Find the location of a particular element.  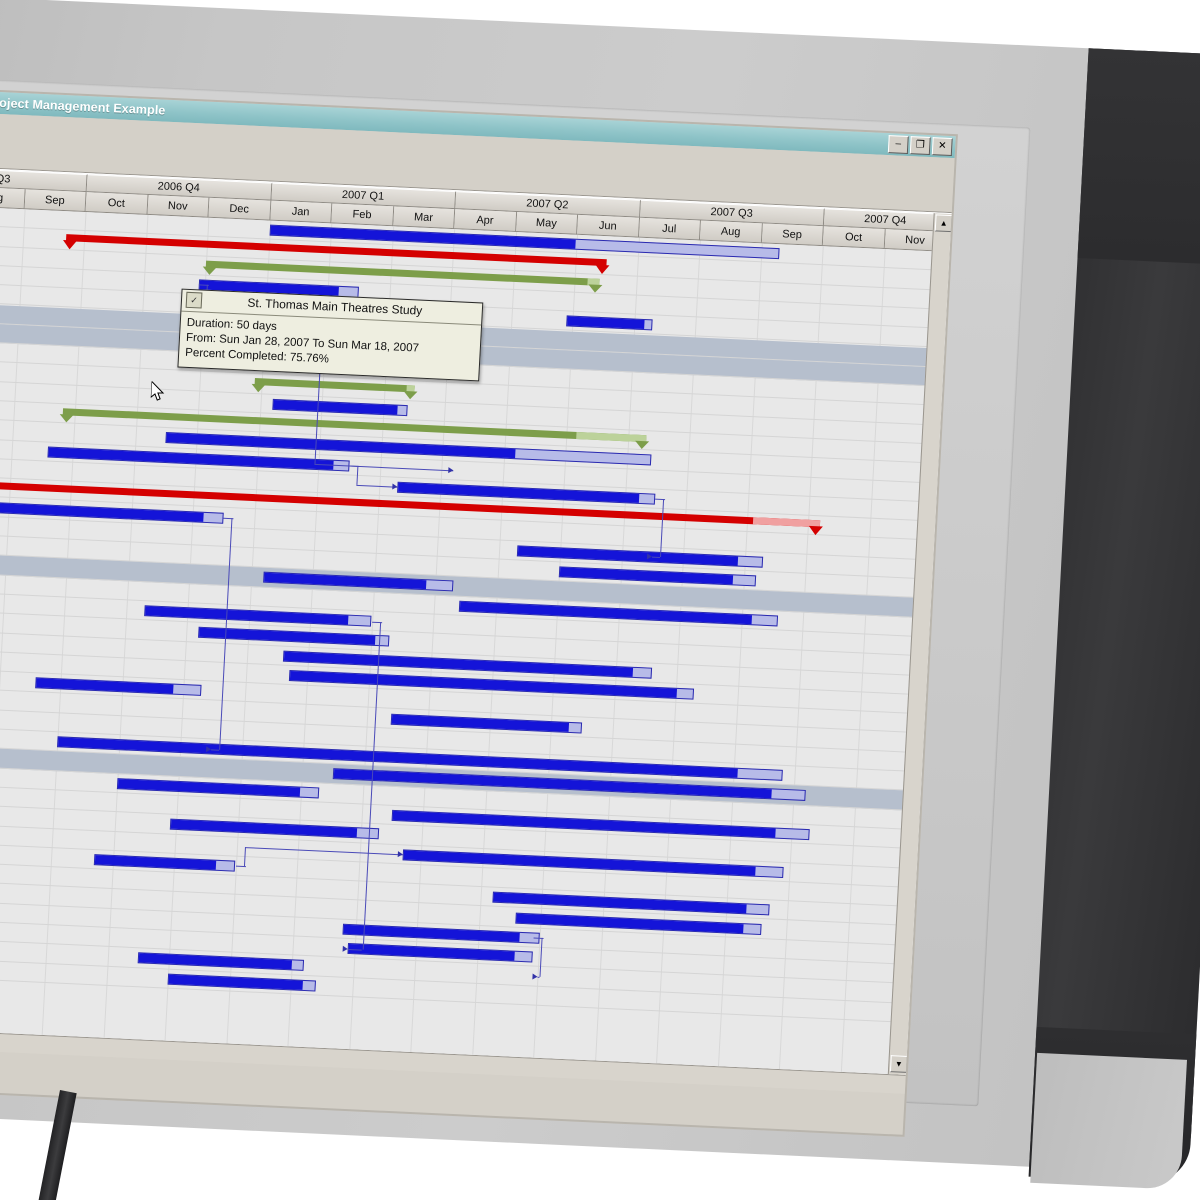

timeline-month-cell: Jun is located at coordinates (608, 226).